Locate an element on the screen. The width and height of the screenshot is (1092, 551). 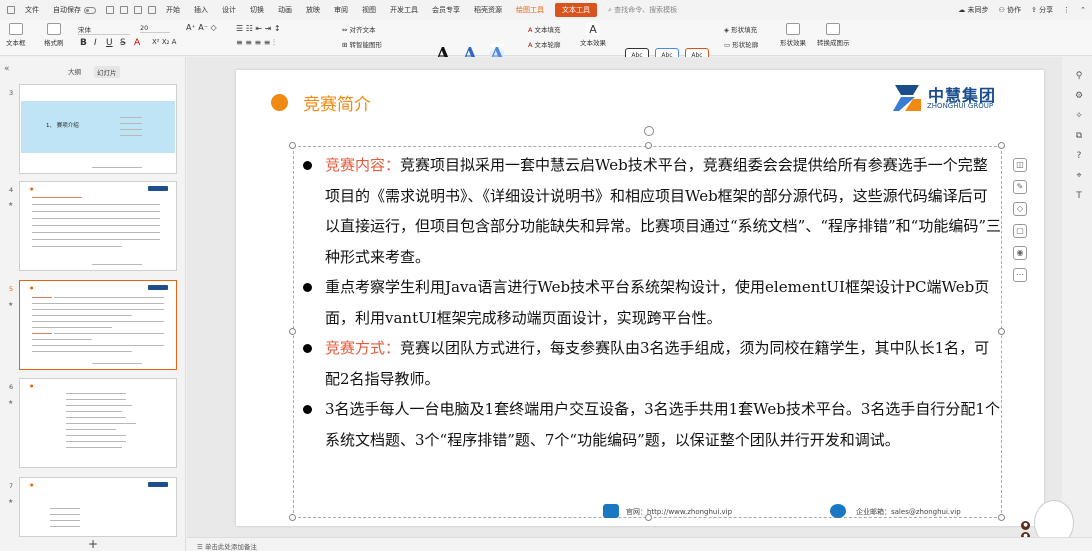
menu-animation: 动画 is located at coordinates (285, 10).